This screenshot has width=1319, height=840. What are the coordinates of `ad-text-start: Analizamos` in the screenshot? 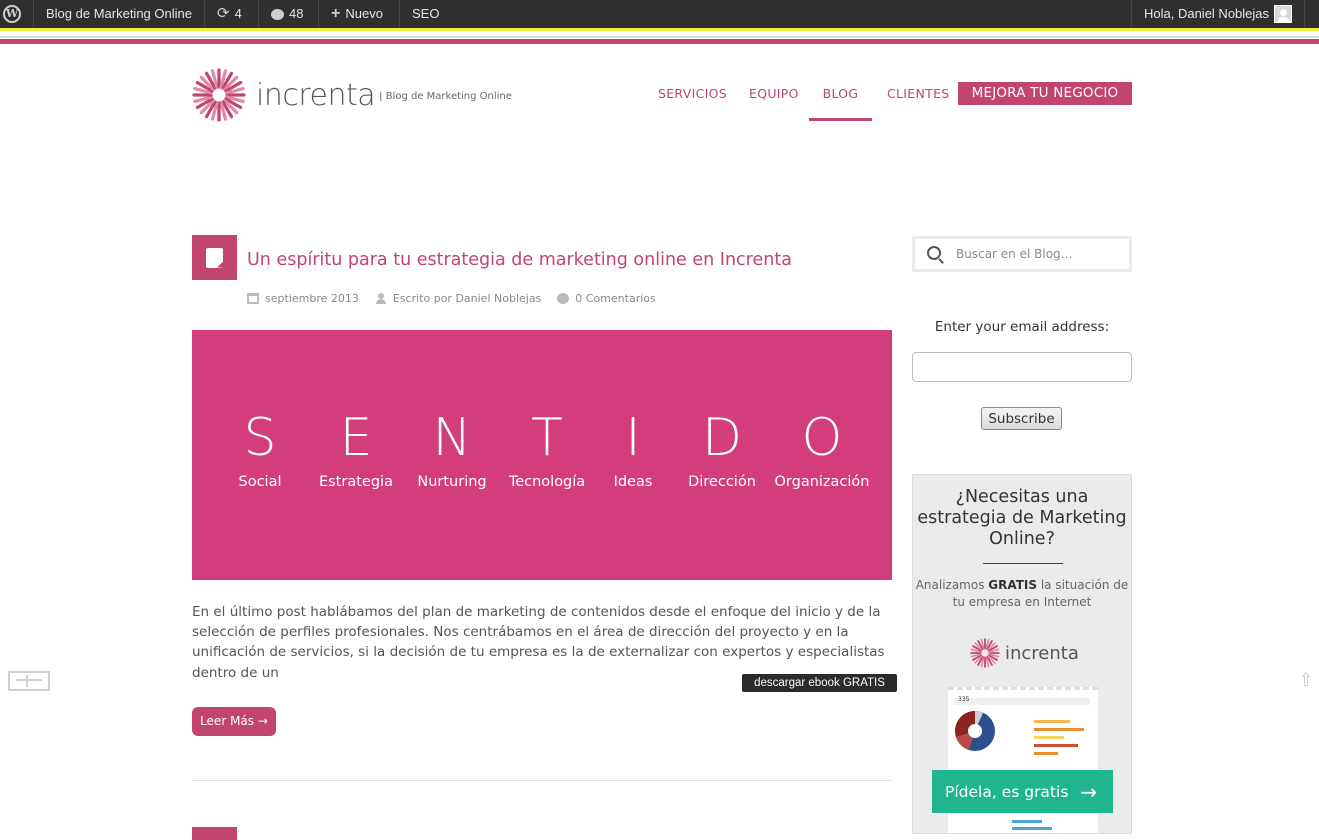 It's located at (952, 585).